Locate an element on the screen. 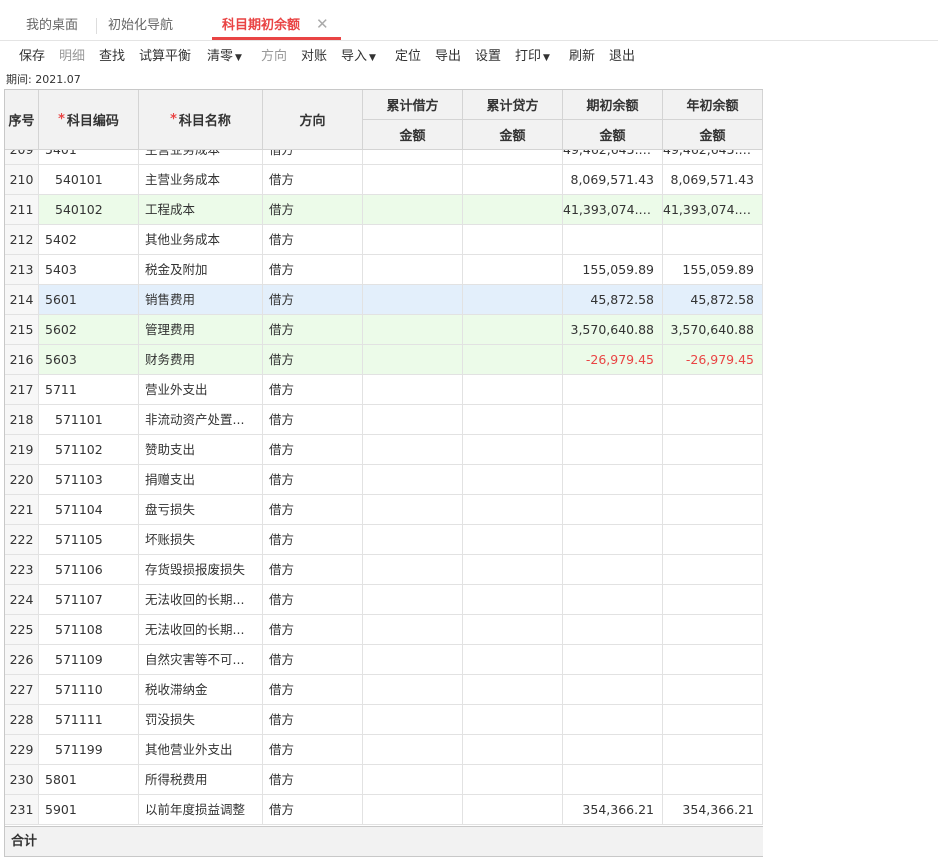 This screenshot has height=862, width=938. export-button: 导出 is located at coordinates (448, 57).